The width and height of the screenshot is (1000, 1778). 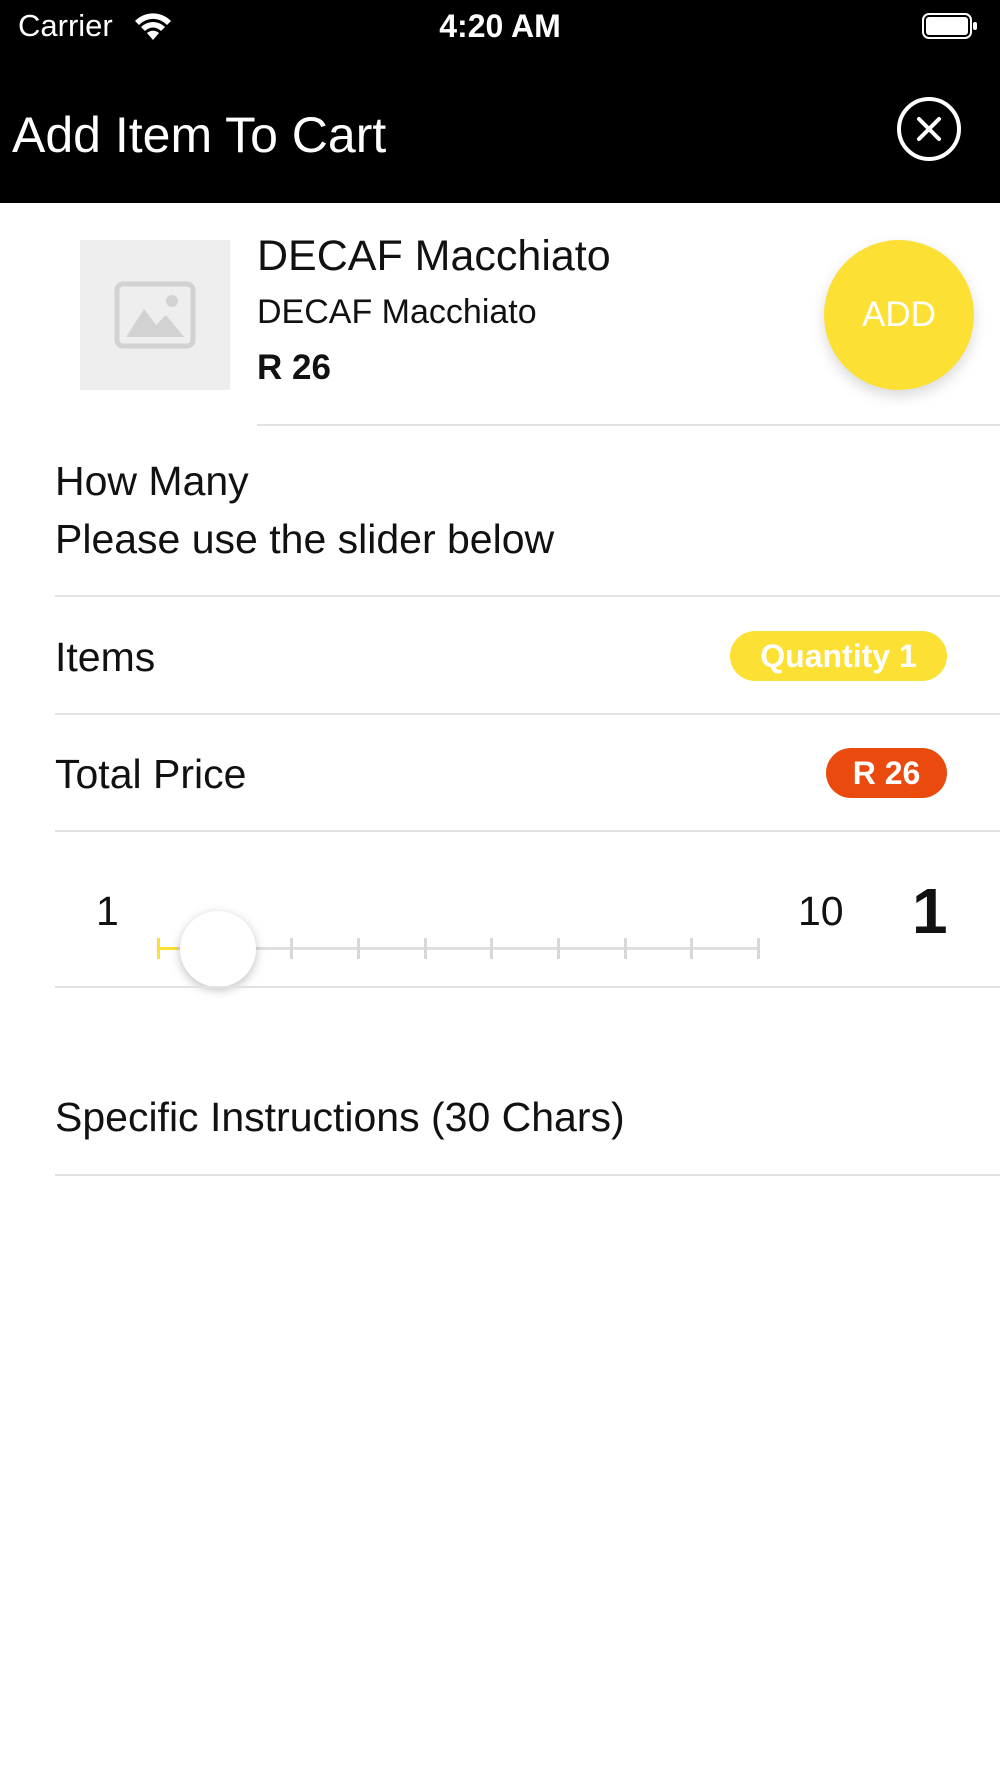 I want to click on slider-min-label: 1, so click(x=107, y=911).